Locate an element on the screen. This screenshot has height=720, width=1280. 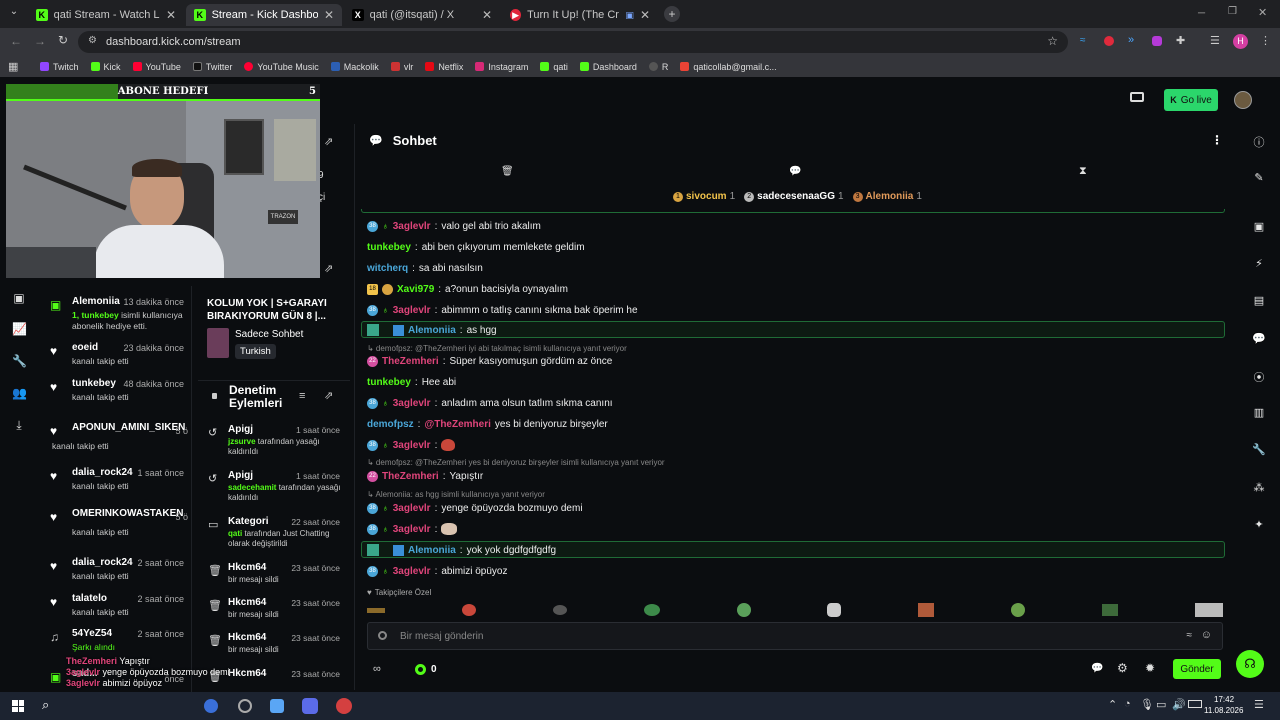
users-icon: 👥 is located at coordinates (19, 393).